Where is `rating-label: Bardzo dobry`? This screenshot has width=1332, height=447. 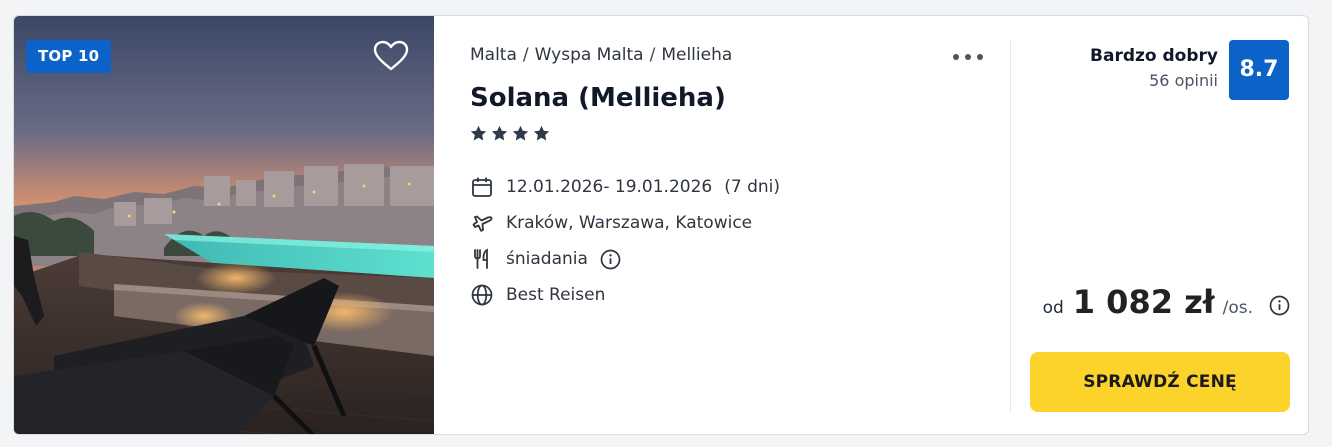 rating-label: Bardzo dobry is located at coordinates (1154, 56).